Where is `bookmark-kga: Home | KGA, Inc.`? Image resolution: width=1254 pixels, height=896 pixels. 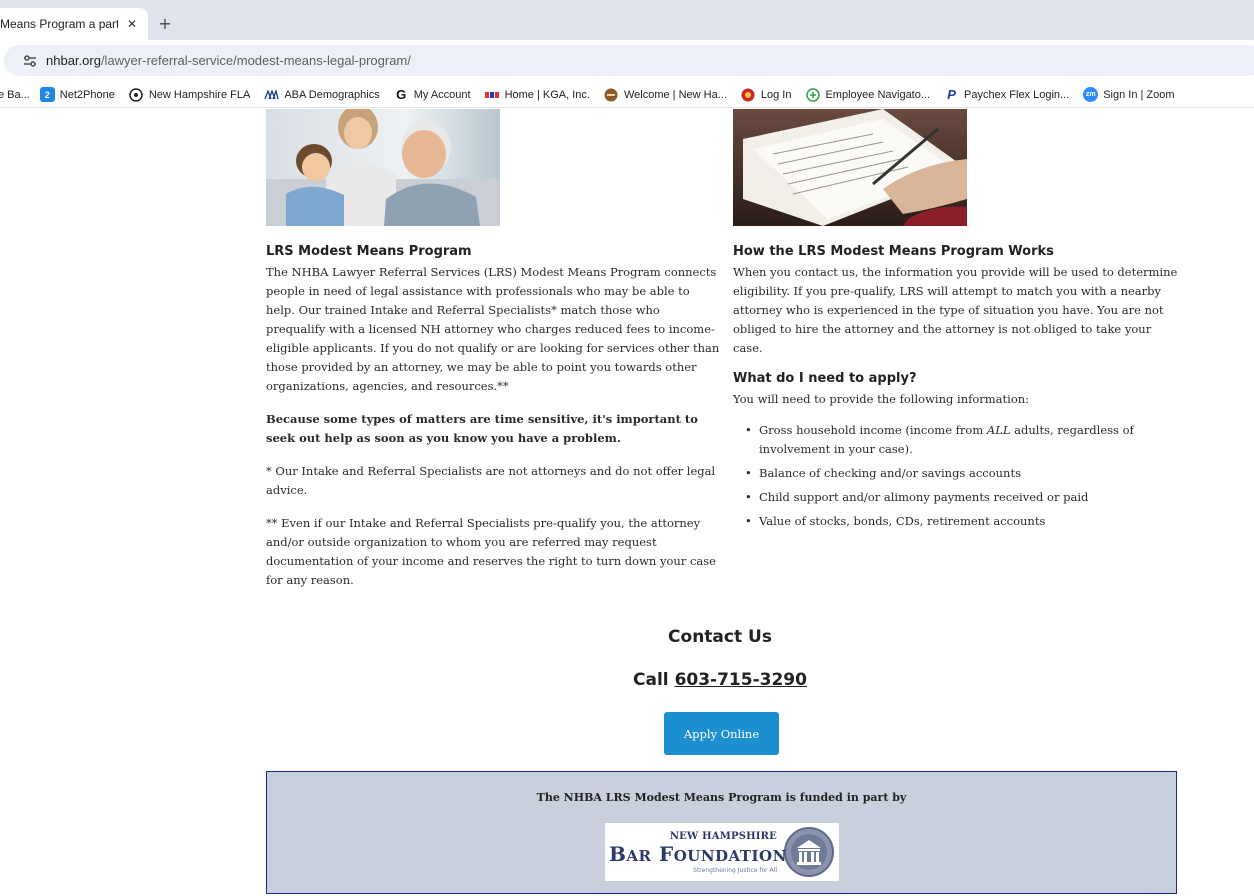 bookmark-kga: Home | KGA, Inc. is located at coordinates (537, 94).